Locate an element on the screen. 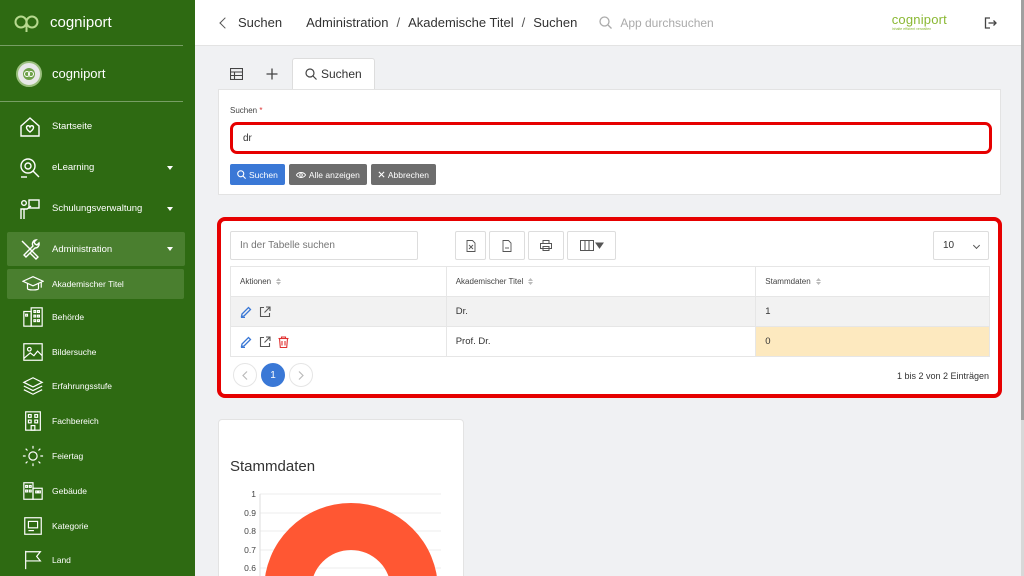  tab-search: Suchen is located at coordinates (333, 73).